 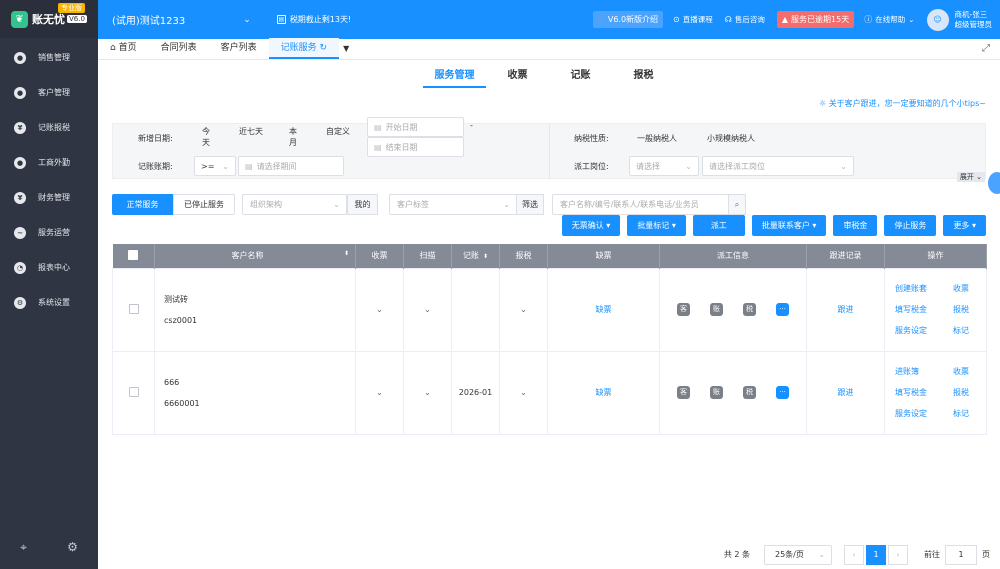 I want to click on stop-service-button: 停止服务, so click(x=910, y=225).